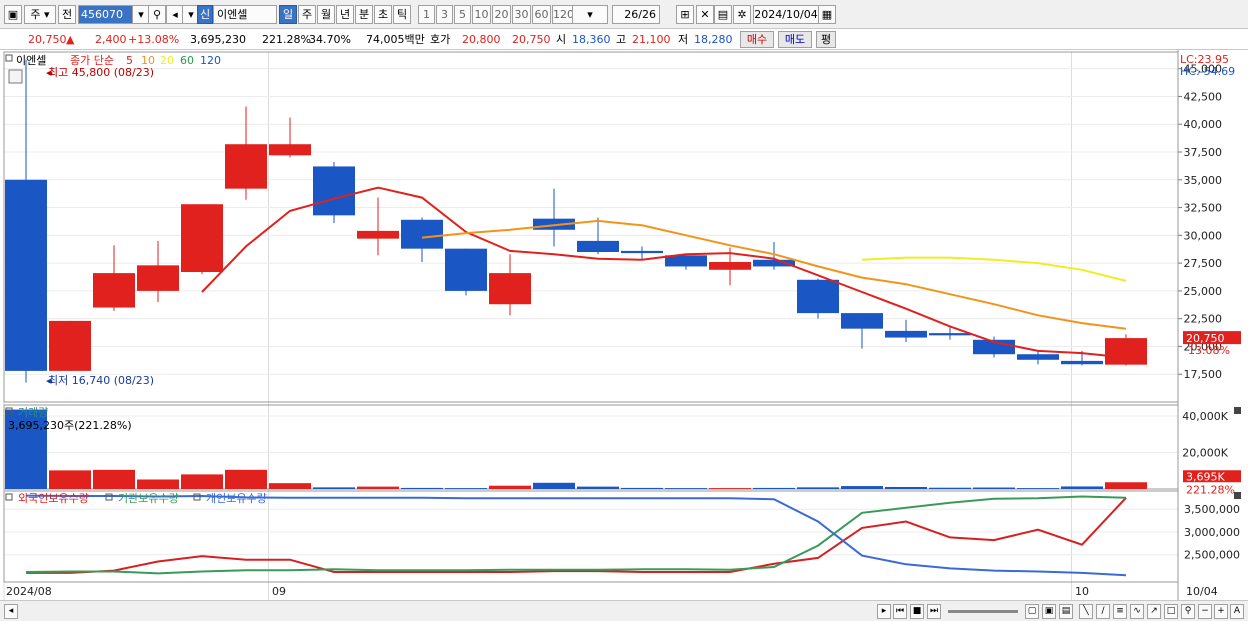  What do you see at coordinates (636, 14) in the screenshot?
I see `page-count: 26/26` at bounding box center [636, 14].